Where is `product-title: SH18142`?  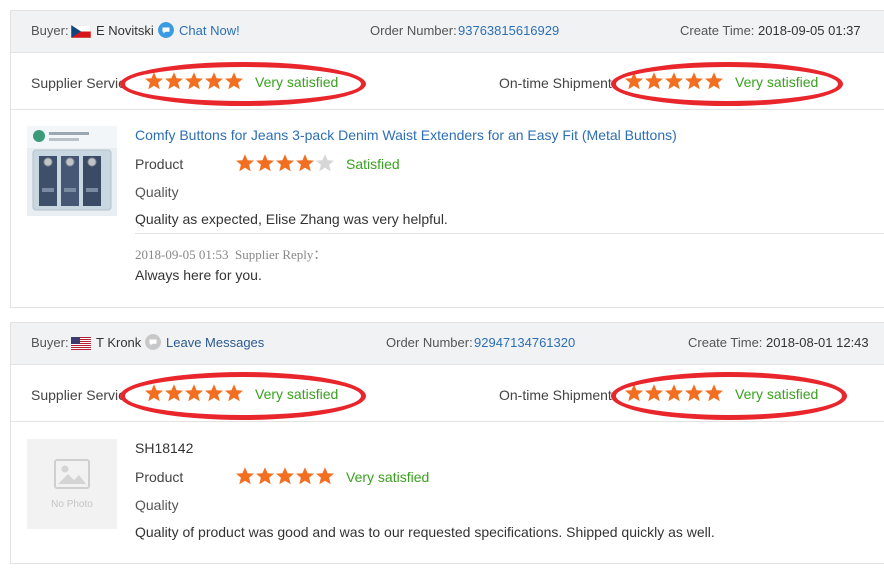
product-title: SH18142 is located at coordinates (164, 448).